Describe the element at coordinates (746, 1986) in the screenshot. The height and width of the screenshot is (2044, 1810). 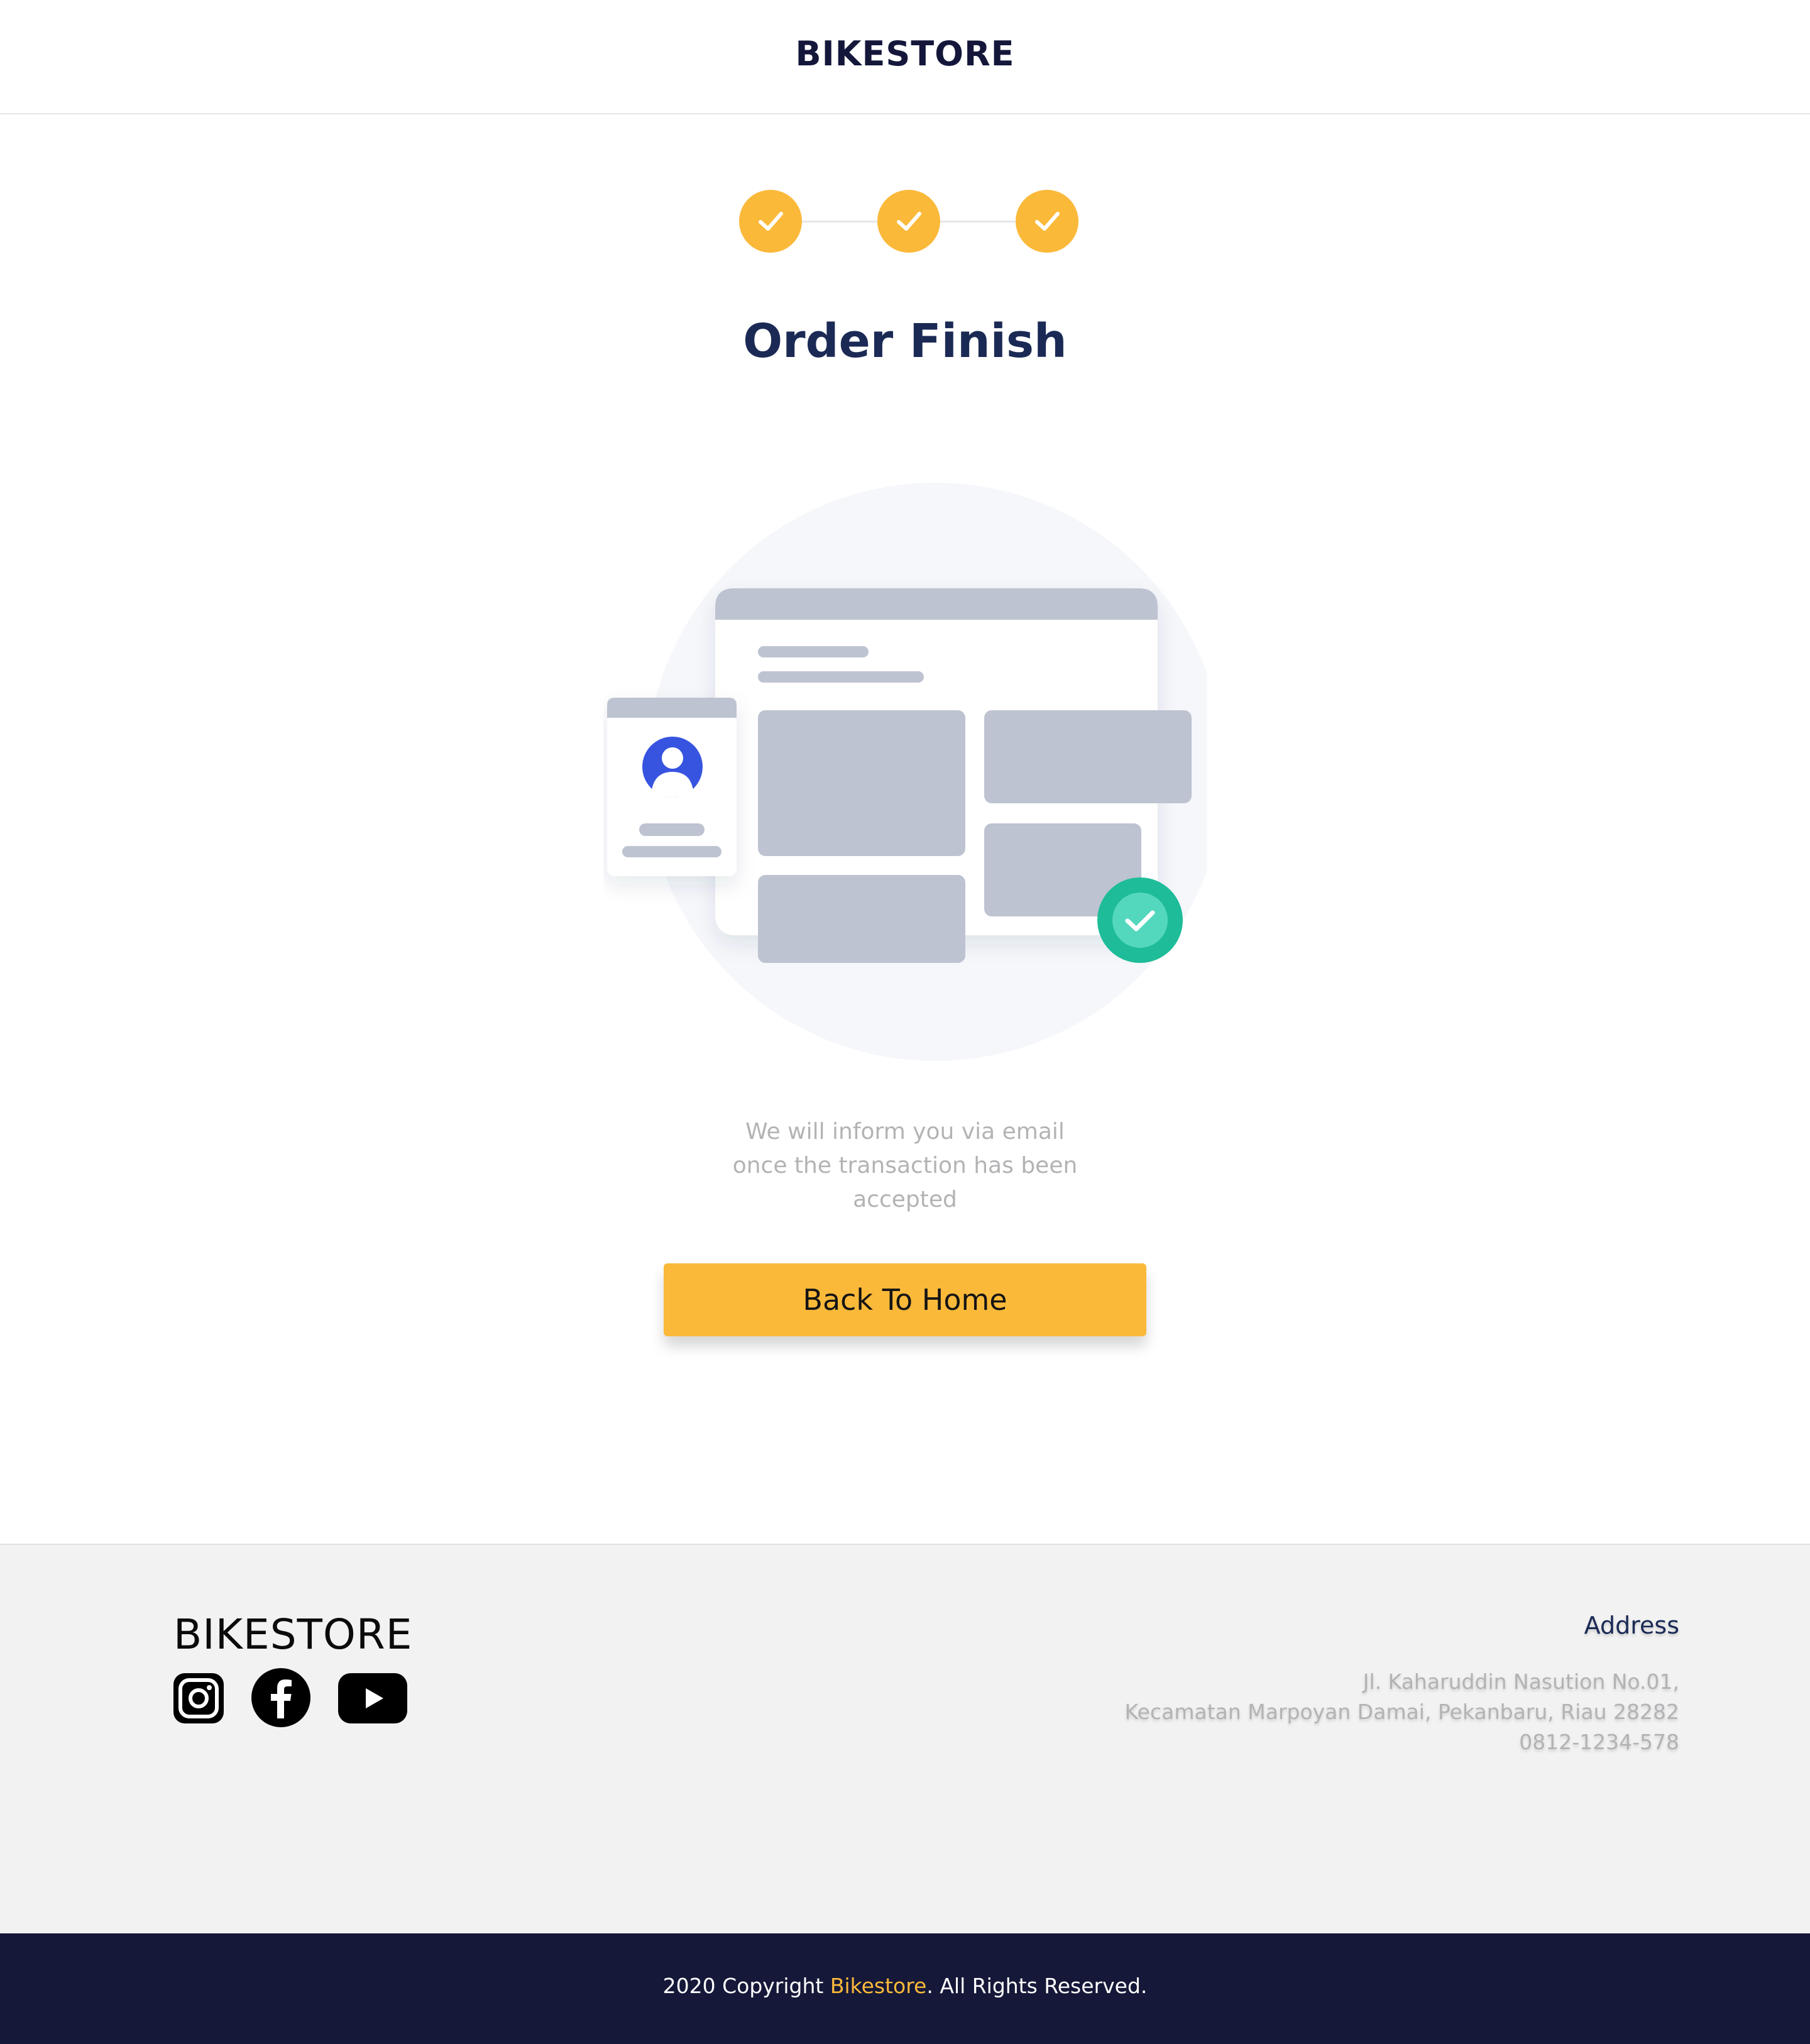
I see `copyright-prefix: 2020 Copyright` at that location.